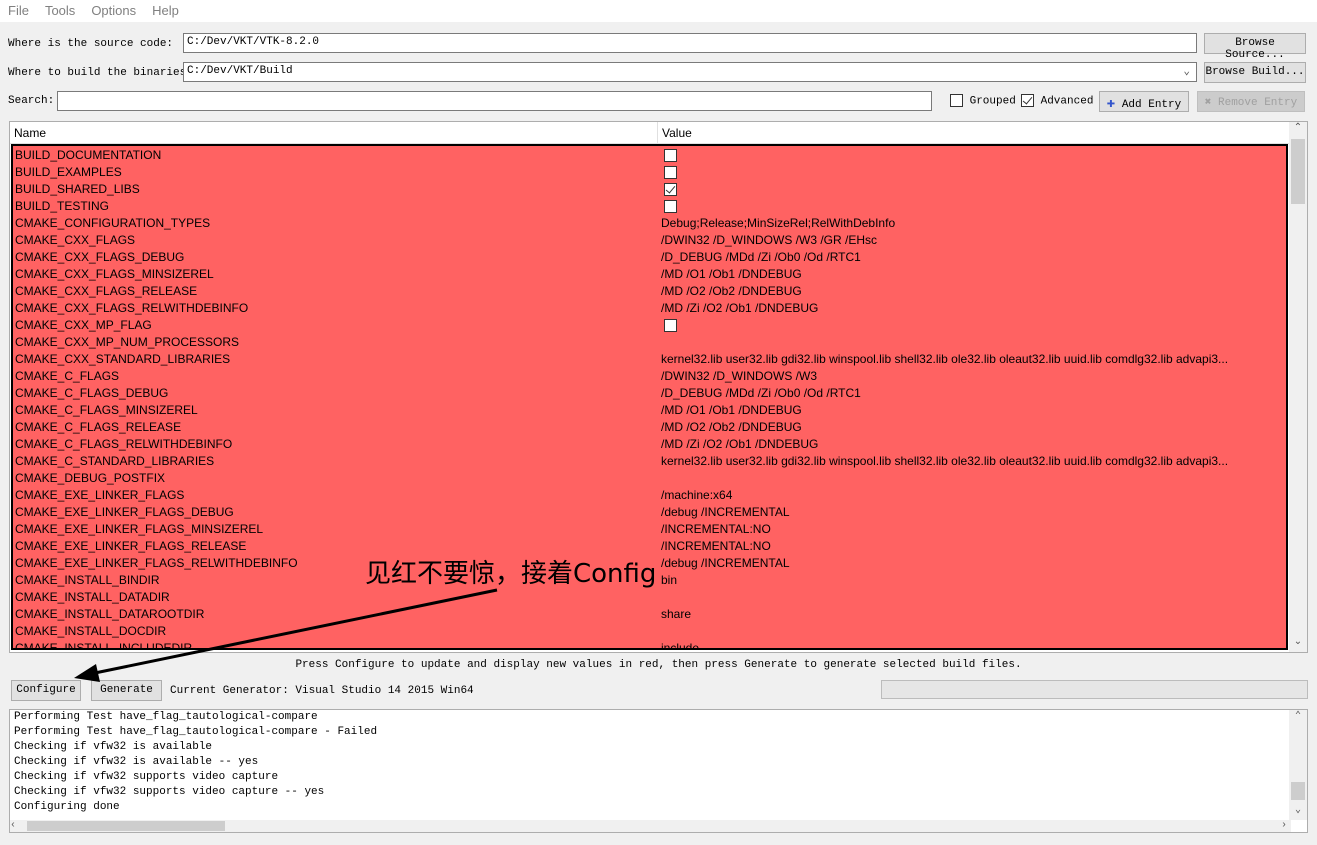 Image resolution: width=1317 pixels, height=845 pixels. I want to click on annotation-arrow, so click(286, 635).